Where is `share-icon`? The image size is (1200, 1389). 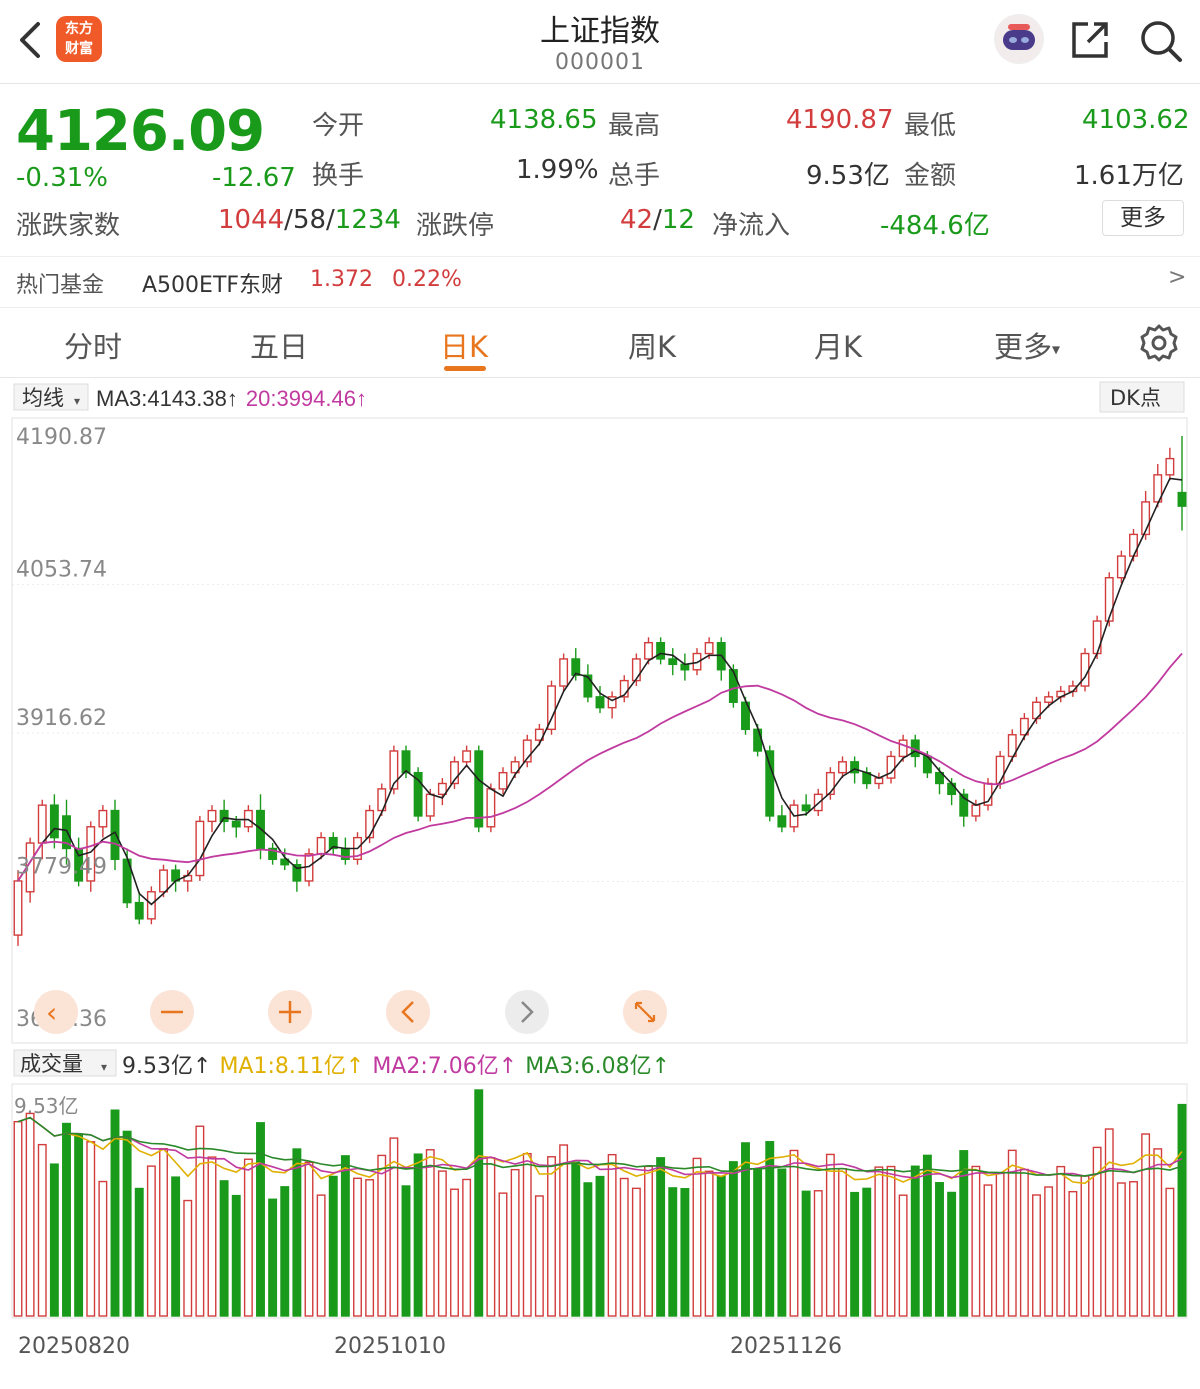
share-icon is located at coordinates (1090, 40).